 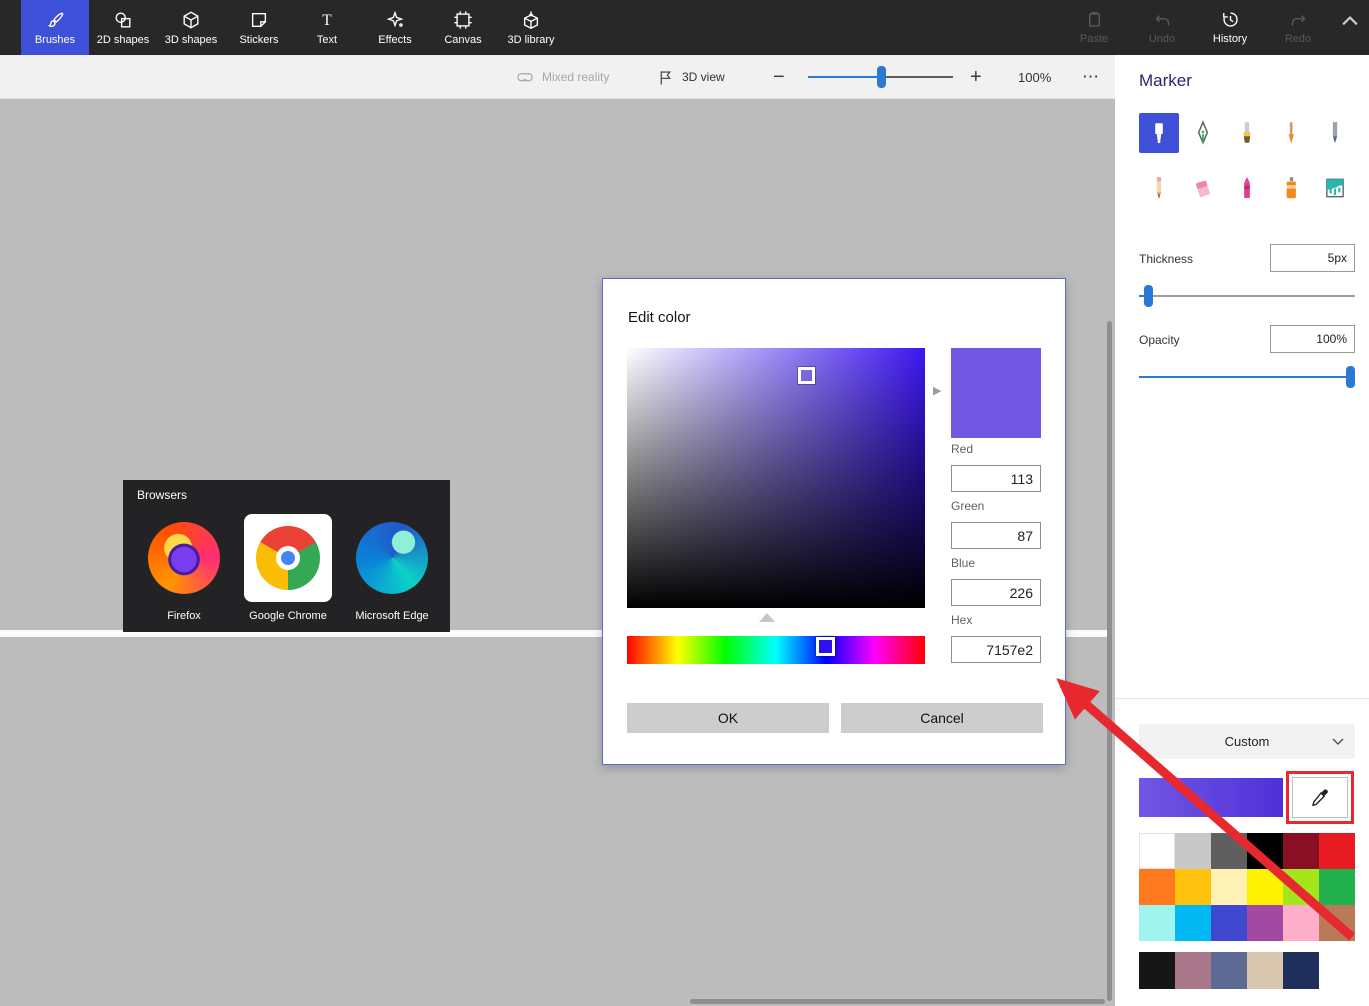 I want to click on thickness-thumb, so click(x=1148, y=296).